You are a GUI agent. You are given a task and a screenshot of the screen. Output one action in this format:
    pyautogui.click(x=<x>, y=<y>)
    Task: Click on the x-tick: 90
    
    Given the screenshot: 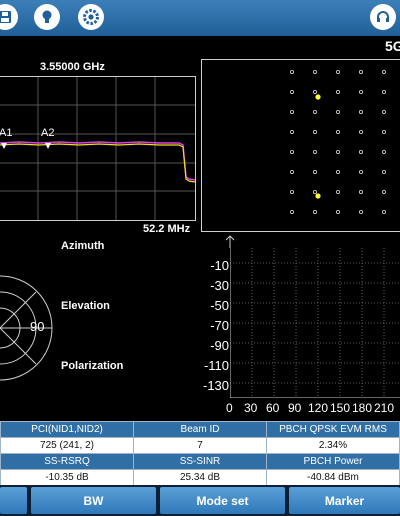 What is the action you would take?
    pyautogui.click(x=295, y=408)
    